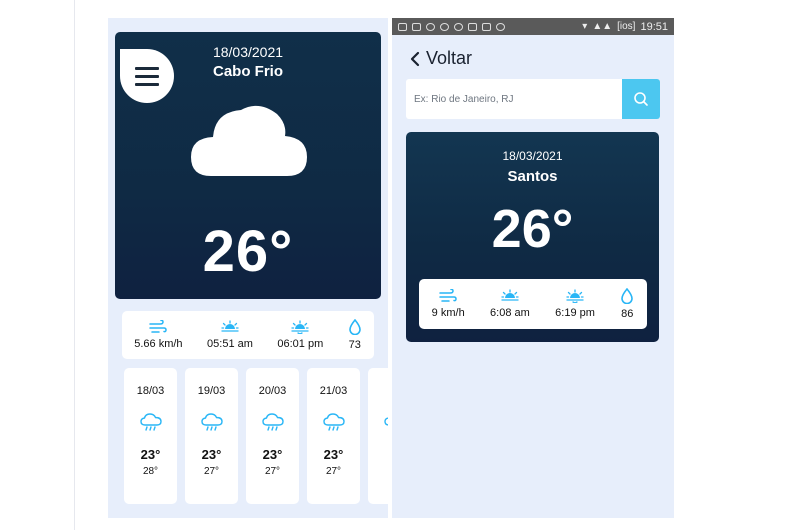 This screenshot has width=796, height=530. What do you see at coordinates (248, 251) in the screenshot?
I see `current-temperature: 26°` at bounding box center [248, 251].